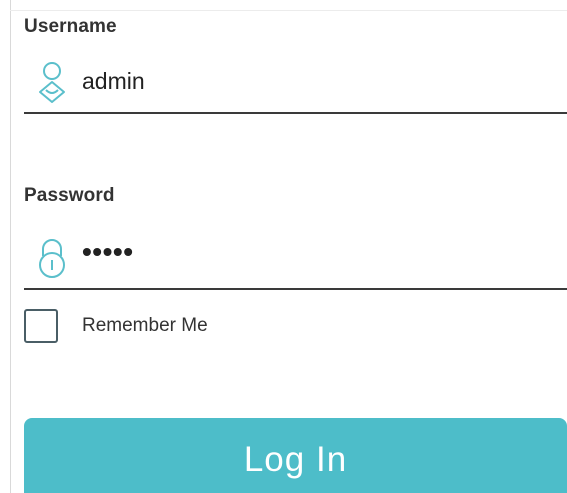 This screenshot has height=493, width=567. I want to click on username-label: Username, so click(70, 26).